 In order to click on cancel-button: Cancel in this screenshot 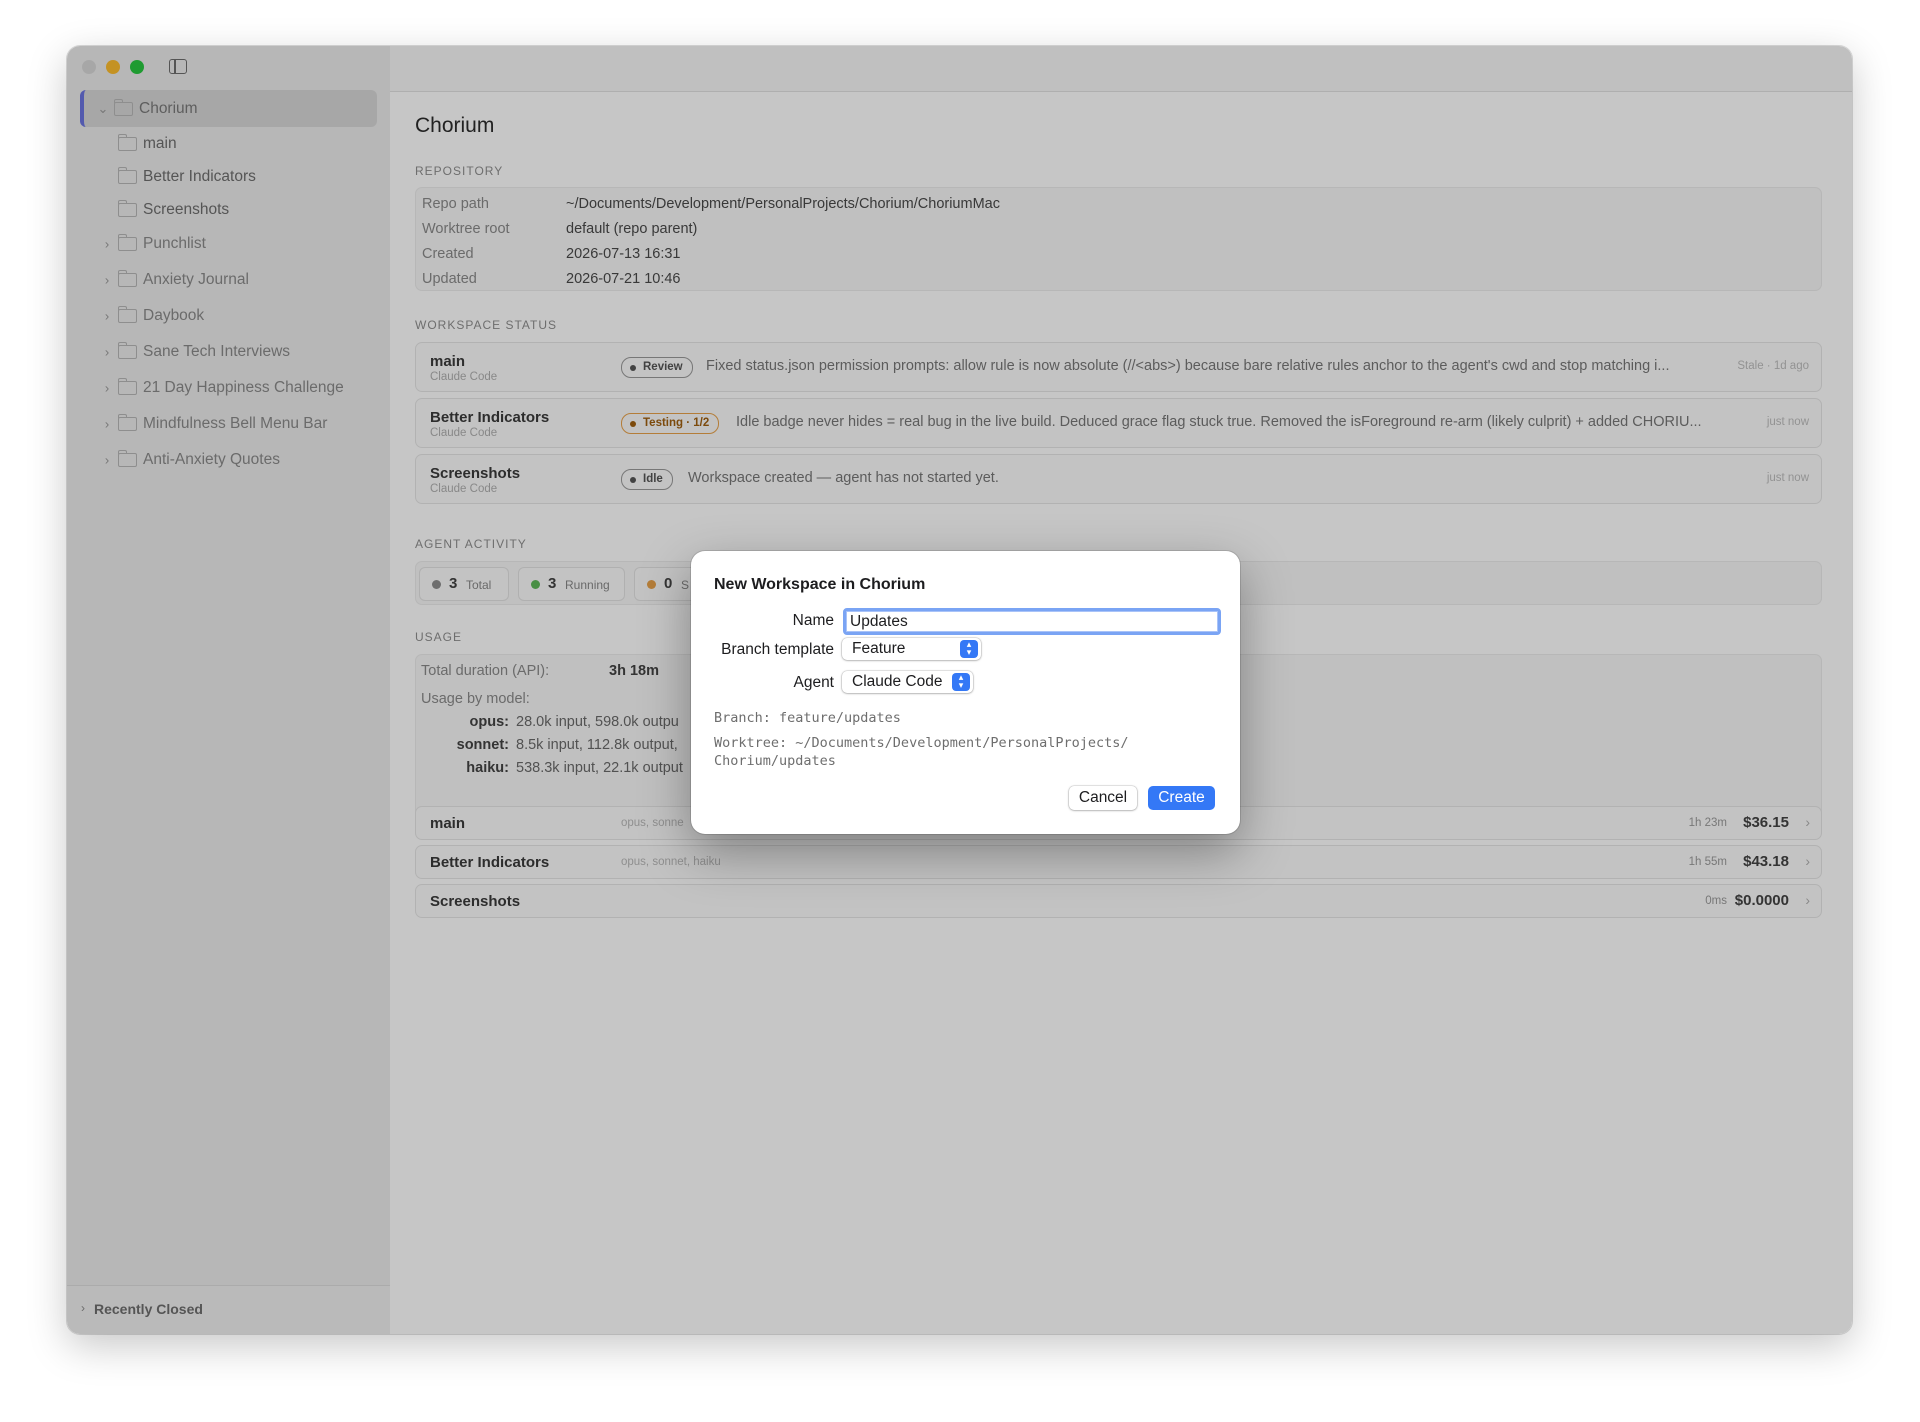, I will do `click(1103, 798)`.